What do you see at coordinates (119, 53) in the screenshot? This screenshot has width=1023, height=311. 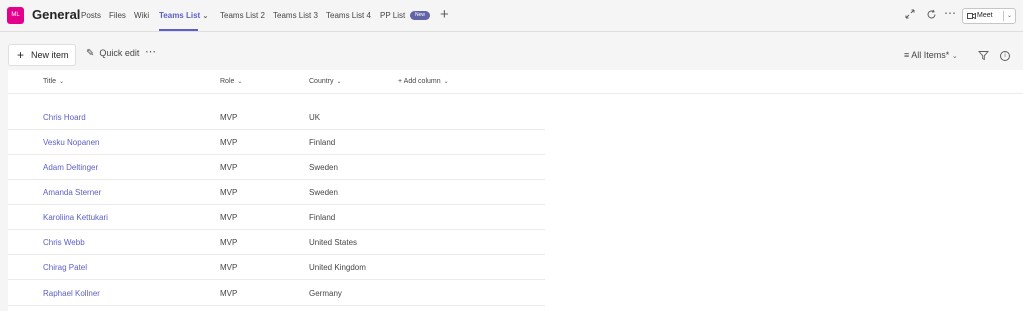 I see `quick-edit-label: Quick edit` at bounding box center [119, 53].